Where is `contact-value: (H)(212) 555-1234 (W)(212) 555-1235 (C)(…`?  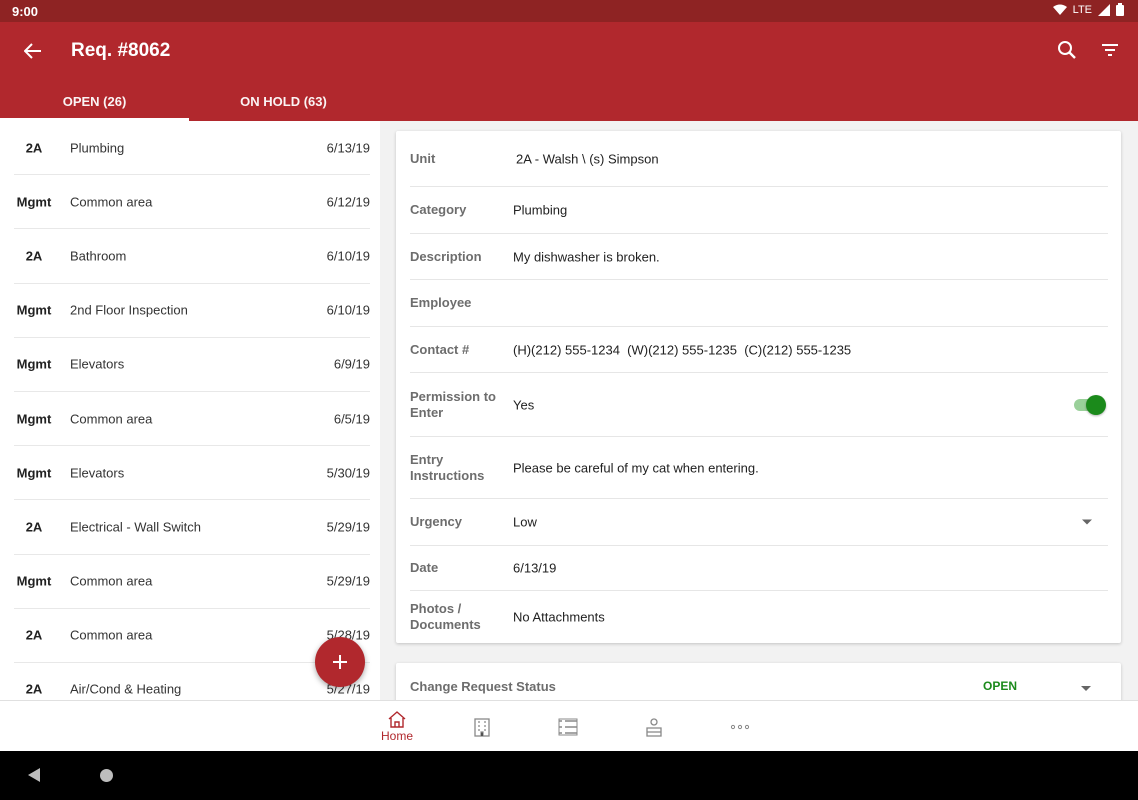 contact-value: (H)(212) 555-1234 (W)(212) 555-1235 (C)(… is located at coordinates (682, 349).